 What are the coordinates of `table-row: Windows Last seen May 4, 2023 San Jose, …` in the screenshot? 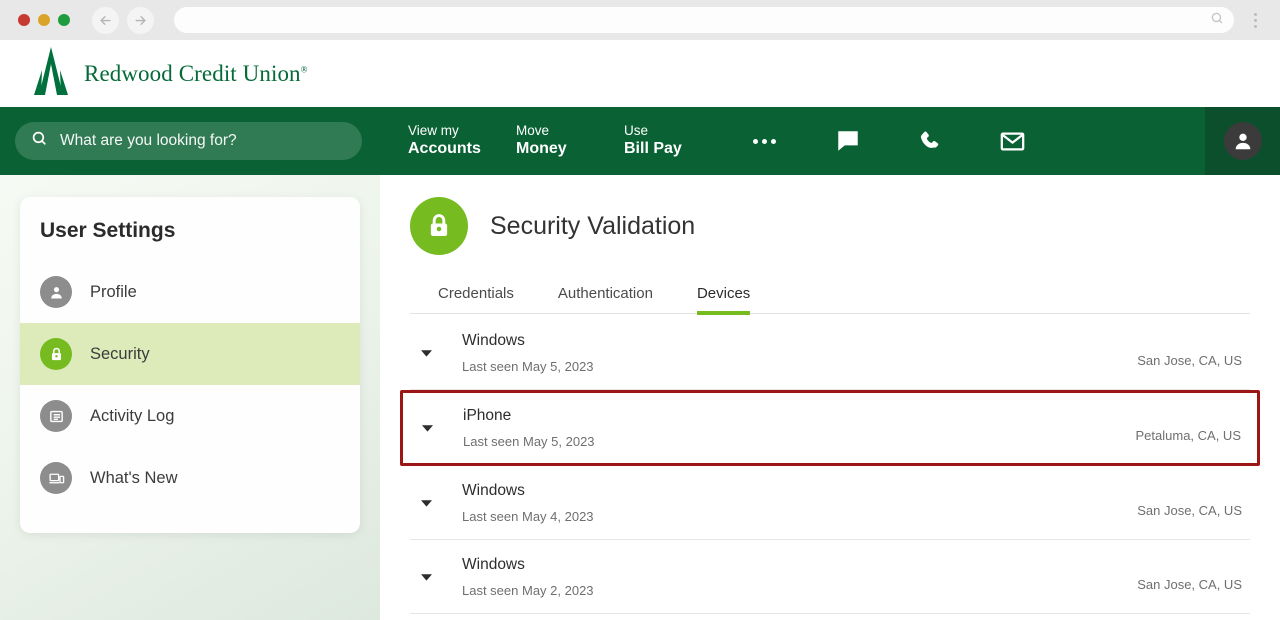 It's located at (830, 503).